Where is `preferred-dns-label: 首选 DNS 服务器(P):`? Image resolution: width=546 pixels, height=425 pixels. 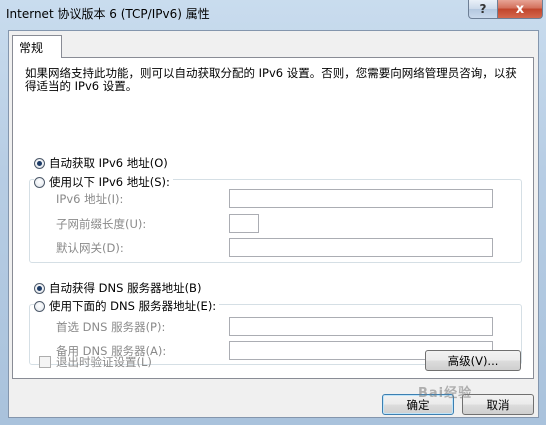 preferred-dns-label: 首选 DNS 服务器(P): is located at coordinates (111, 327).